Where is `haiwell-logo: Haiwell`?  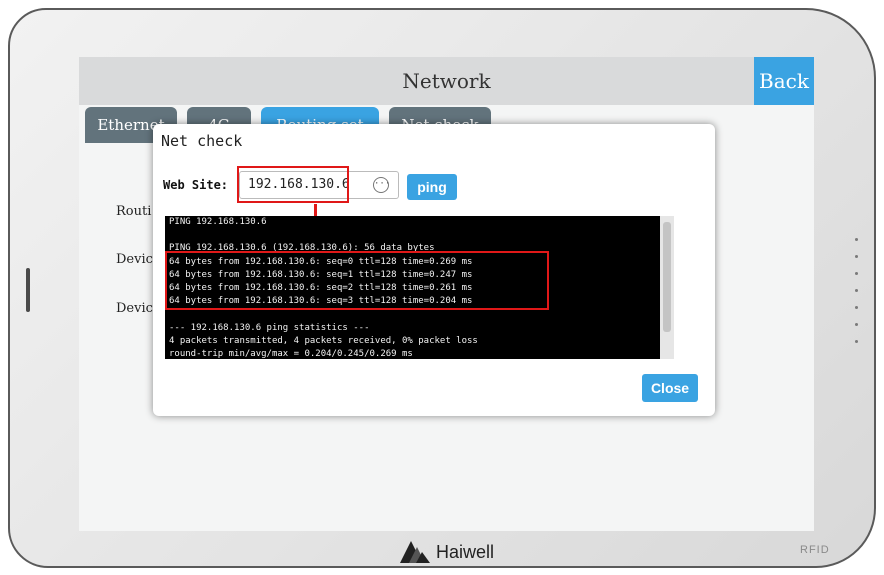
haiwell-logo: Haiwell is located at coordinates (447, 552).